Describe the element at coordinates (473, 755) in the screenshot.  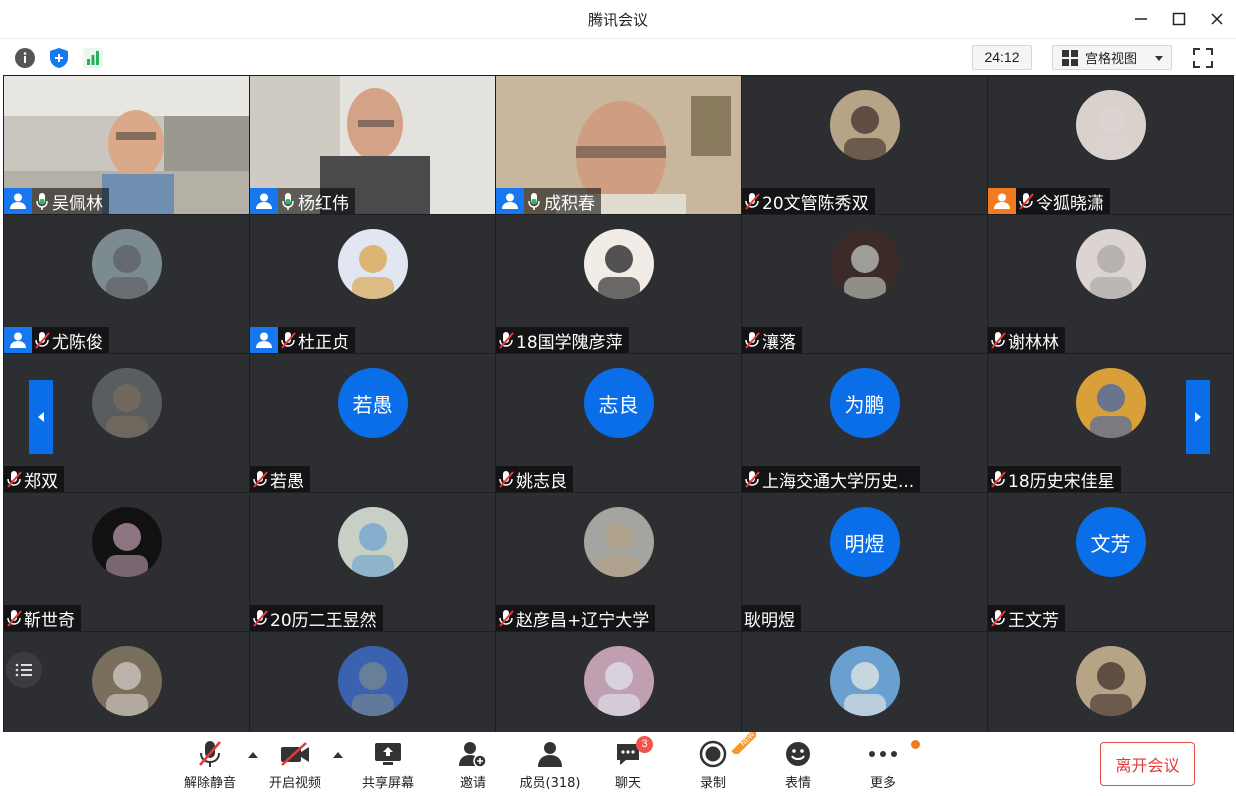
I see `add-user-icon` at that location.